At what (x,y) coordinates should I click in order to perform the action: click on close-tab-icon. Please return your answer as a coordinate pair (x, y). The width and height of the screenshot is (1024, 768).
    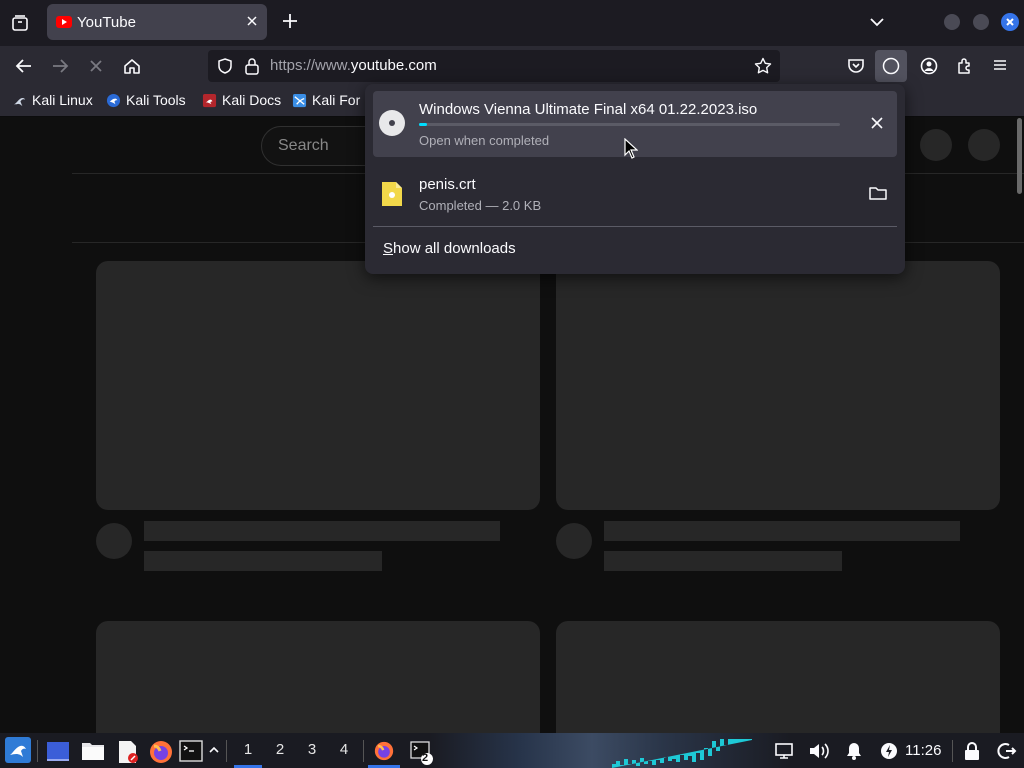
    Looking at the image, I should click on (252, 21).